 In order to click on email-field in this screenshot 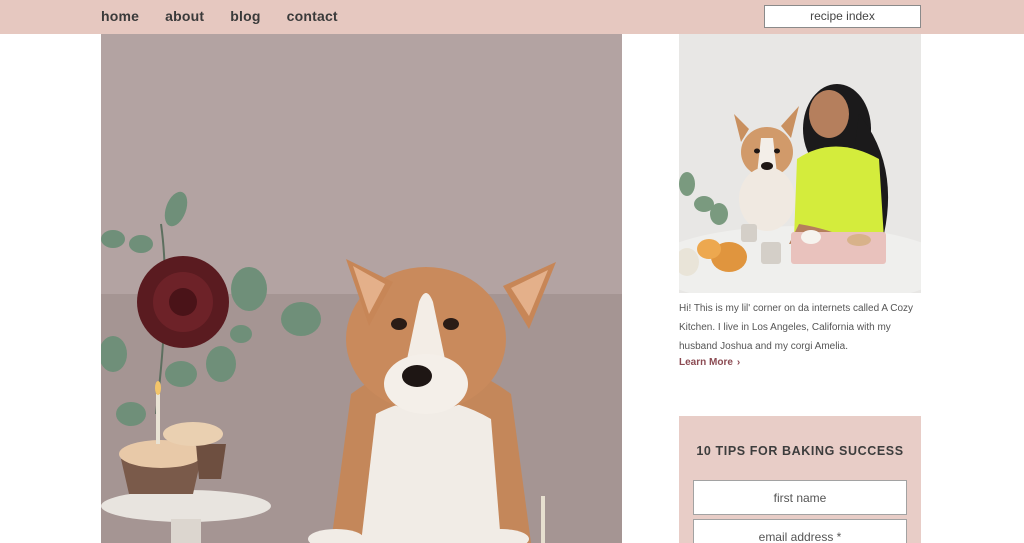, I will do `click(800, 531)`.